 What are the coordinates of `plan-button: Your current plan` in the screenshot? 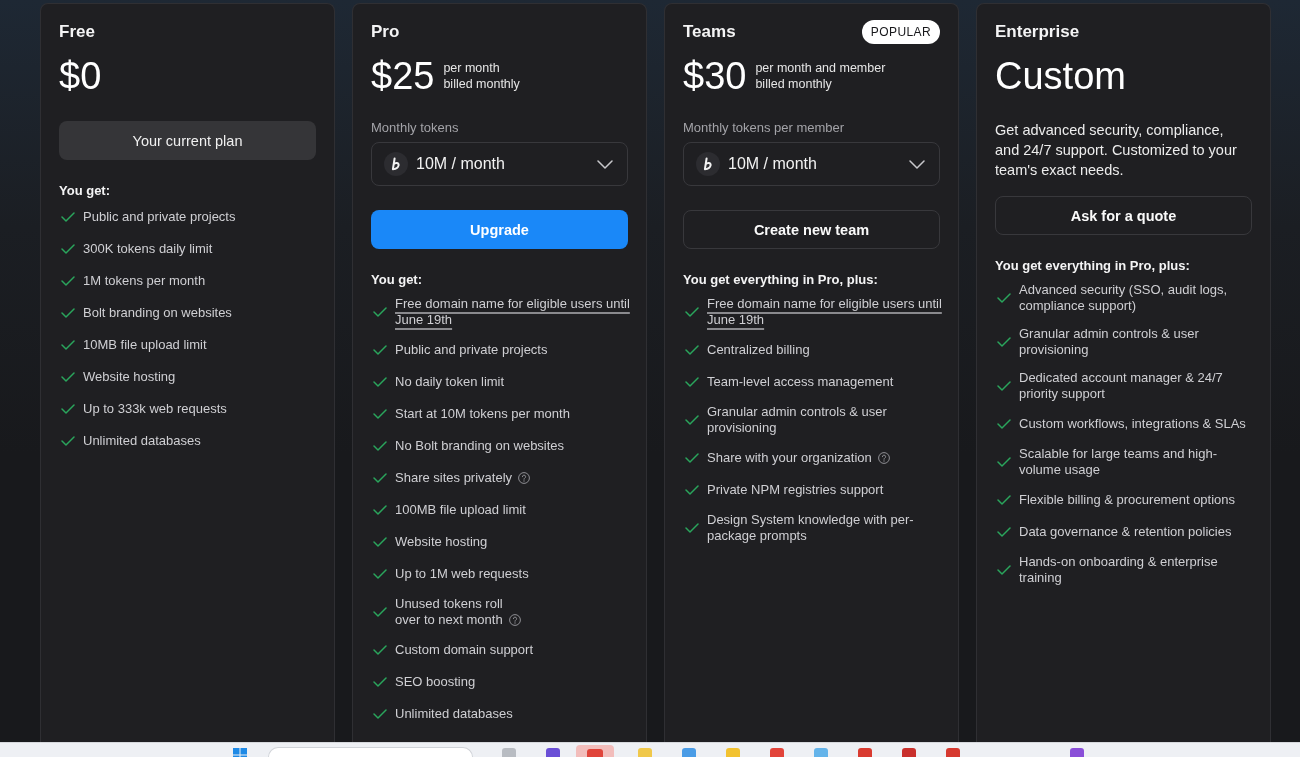 It's located at (187, 140).